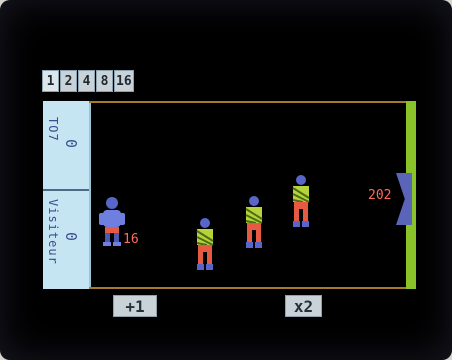 This screenshot has width=452, height=360. I want to click on visitor-team-score: 0, so click(71, 237).